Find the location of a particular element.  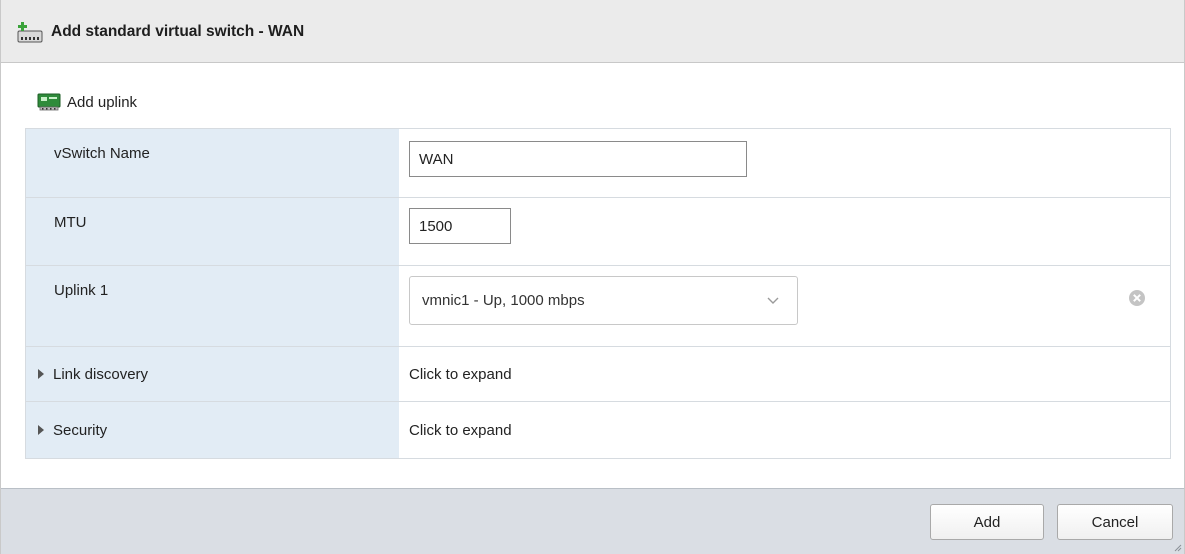

row-vswitch-name: vSwitch Name is located at coordinates (598, 163).